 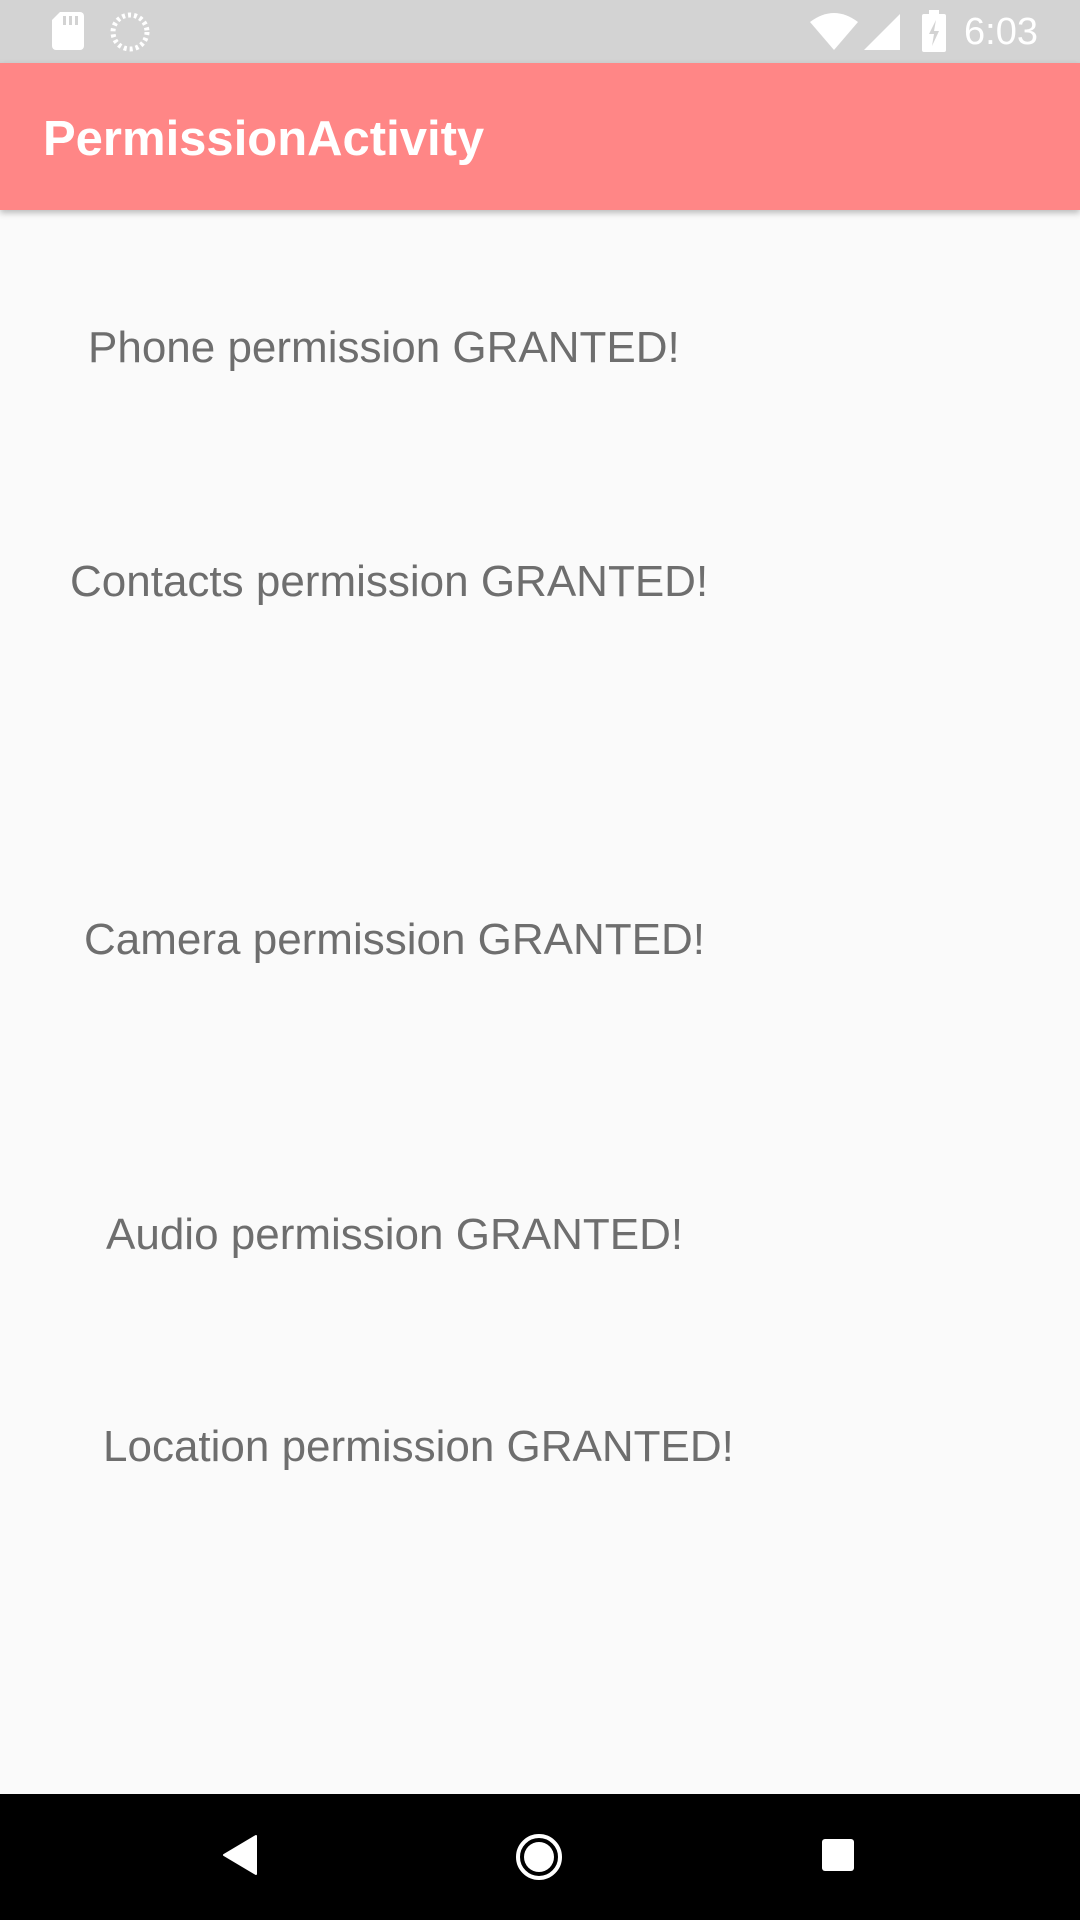 What do you see at coordinates (68, 31) in the screenshot?
I see `sd-card-icon` at bounding box center [68, 31].